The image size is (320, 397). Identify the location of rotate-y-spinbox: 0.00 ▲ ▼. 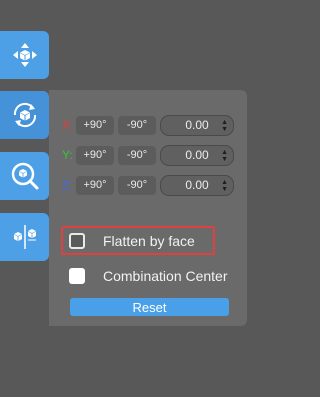
(197, 155).